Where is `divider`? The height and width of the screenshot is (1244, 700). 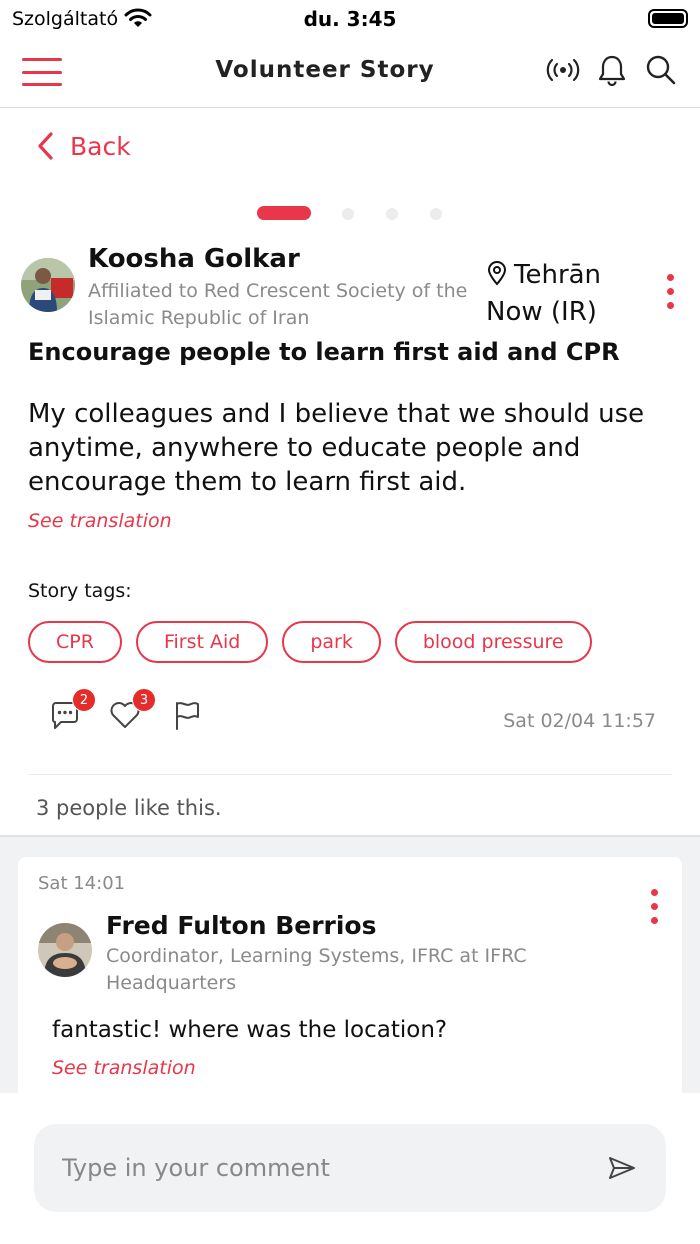
divider is located at coordinates (350, 774).